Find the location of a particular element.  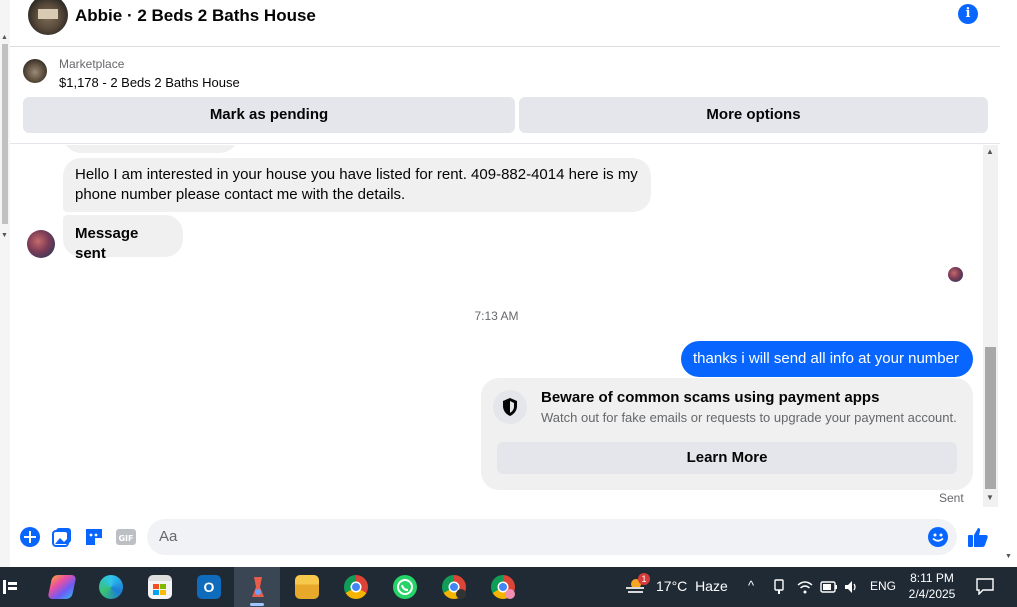

whatsapp-app-icon is located at coordinates (404, 587).